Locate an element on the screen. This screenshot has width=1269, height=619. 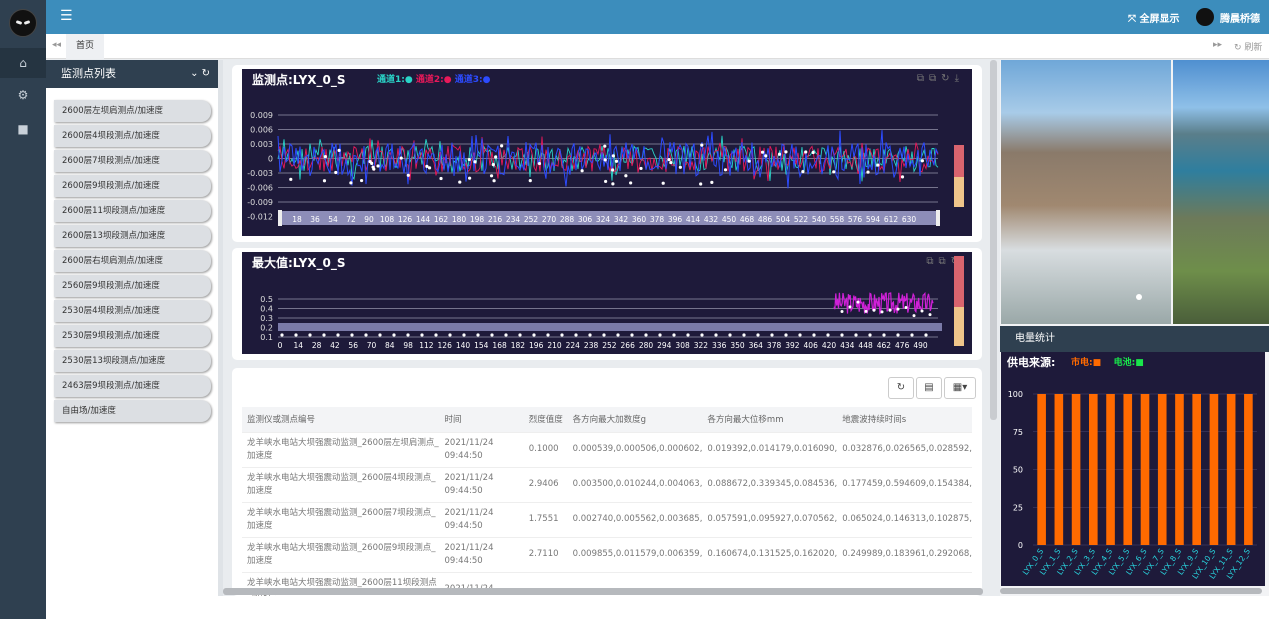
zoom-bar is located at coordinates (610, 327).